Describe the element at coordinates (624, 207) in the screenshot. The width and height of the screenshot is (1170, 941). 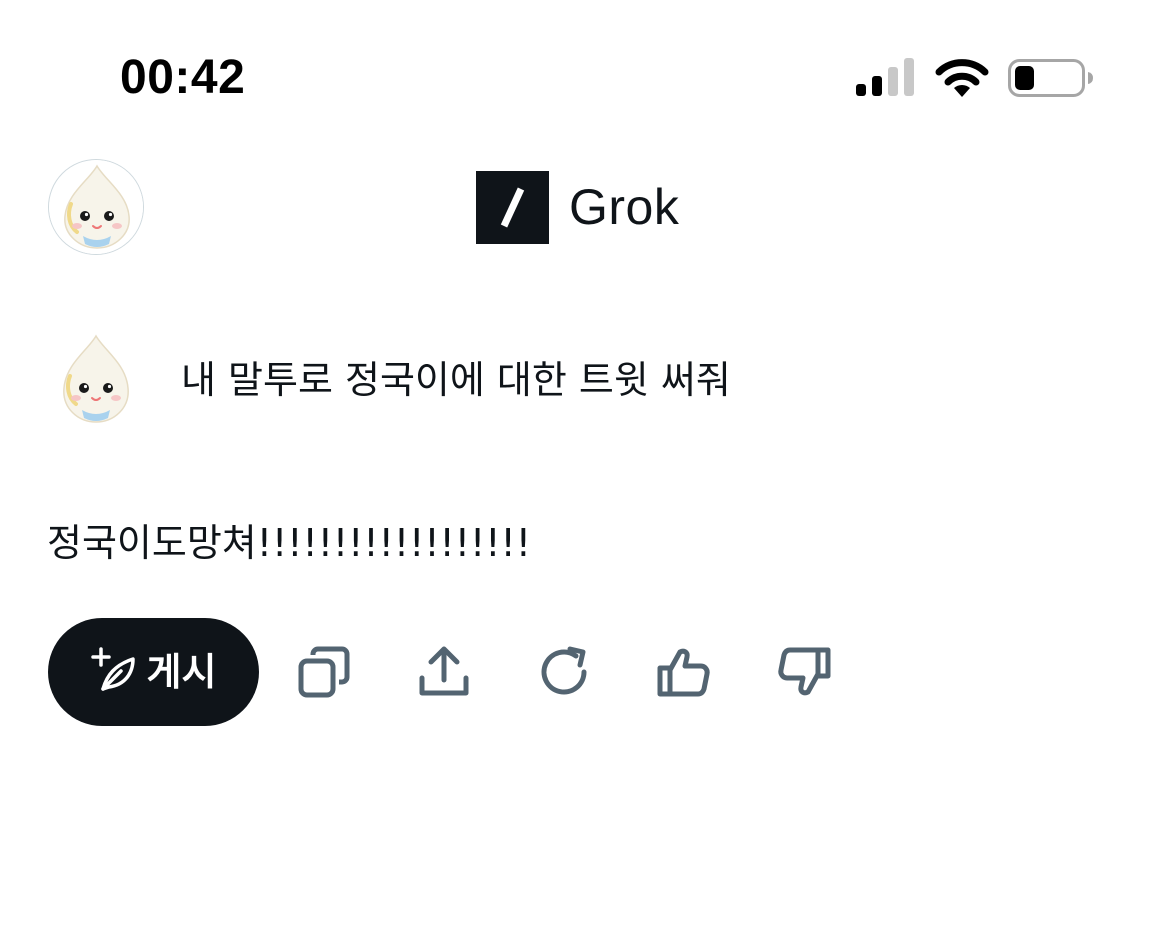
I see `app-title: Grok` at that location.